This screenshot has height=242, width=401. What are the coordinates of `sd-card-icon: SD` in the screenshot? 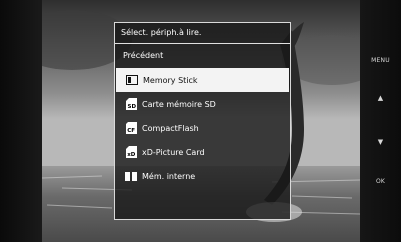 It's located at (131, 104).